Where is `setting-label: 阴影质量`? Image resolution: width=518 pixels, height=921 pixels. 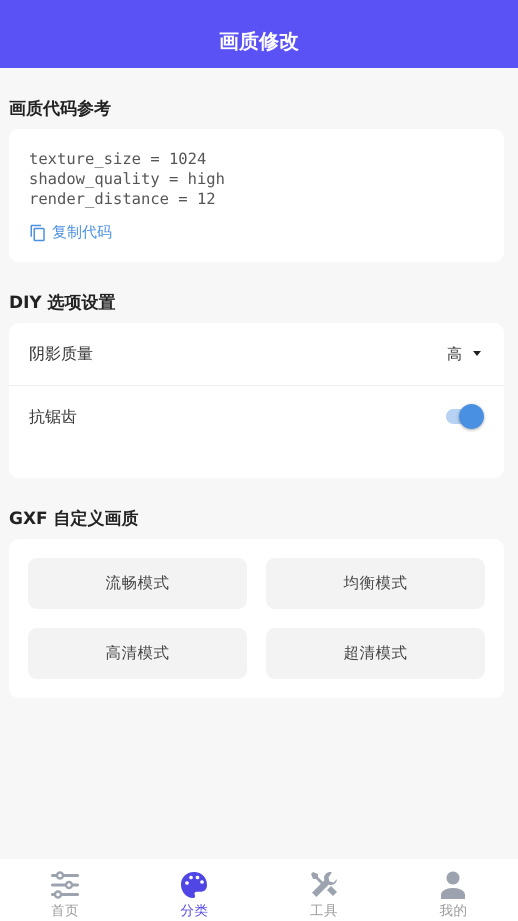
setting-label: 阴影质量 is located at coordinates (61, 354).